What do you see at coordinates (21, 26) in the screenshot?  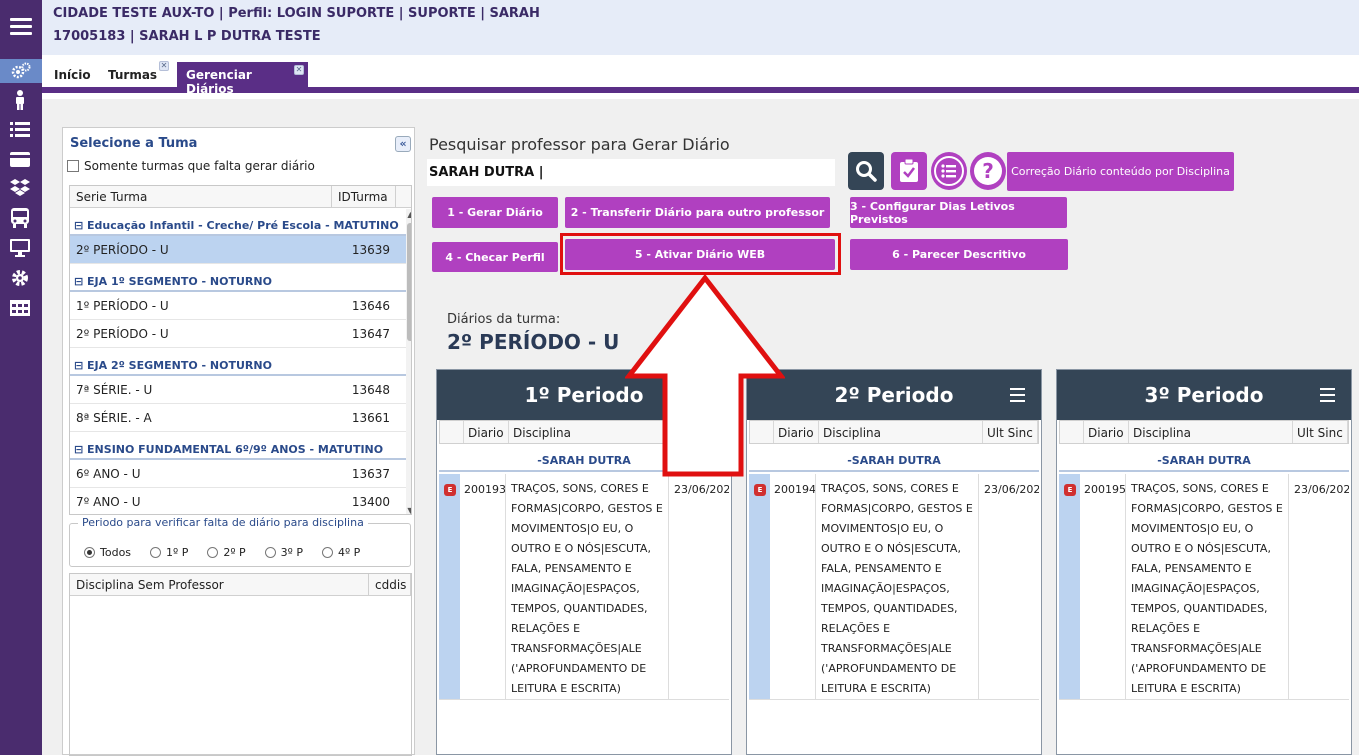 I see `menu-icon` at bounding box center [21, 26].